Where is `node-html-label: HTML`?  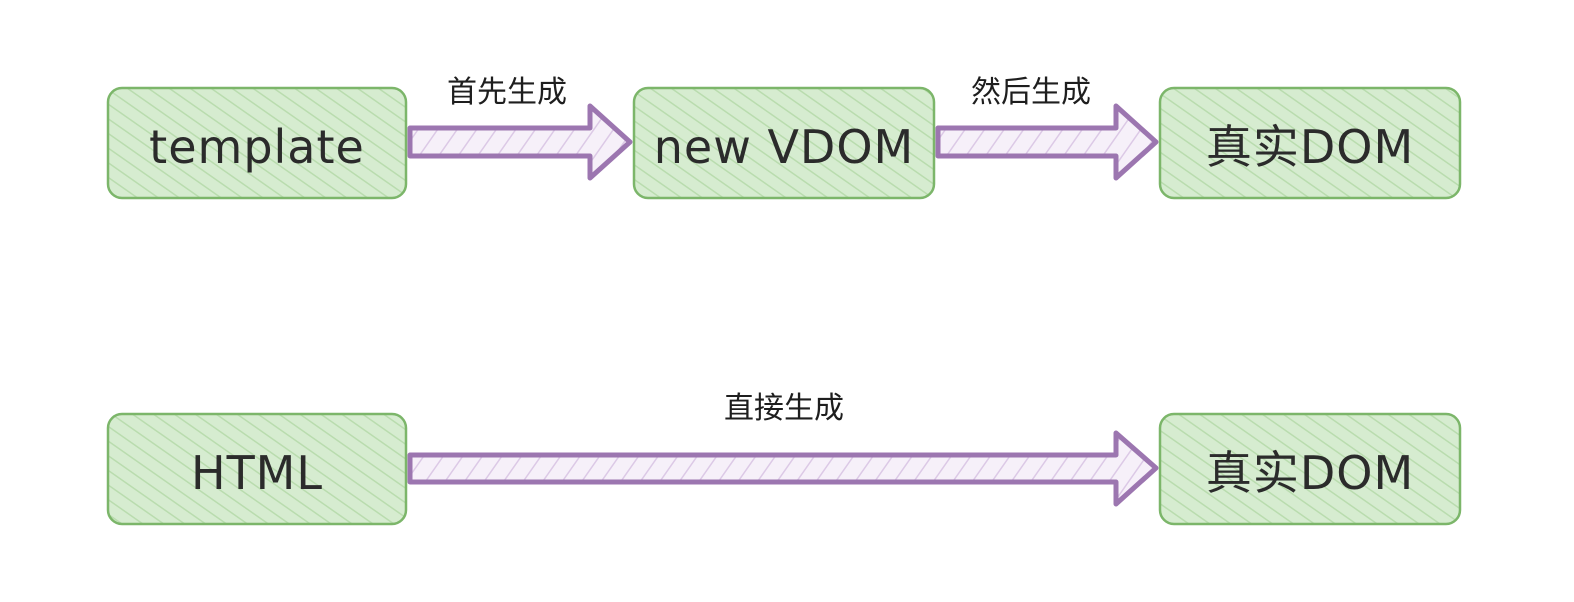
node-html-label: HTML is located at coordinates (257, 473).